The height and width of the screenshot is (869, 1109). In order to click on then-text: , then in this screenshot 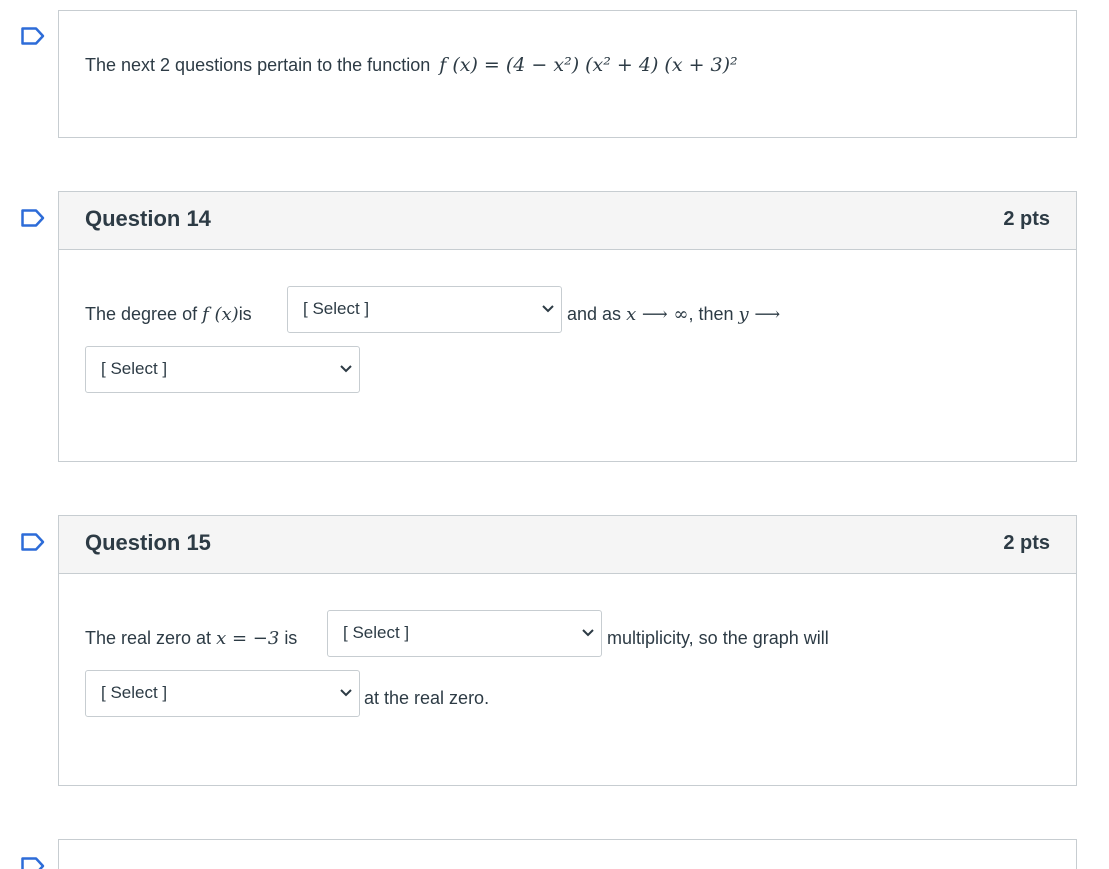, I will do `click(711, 314)`.